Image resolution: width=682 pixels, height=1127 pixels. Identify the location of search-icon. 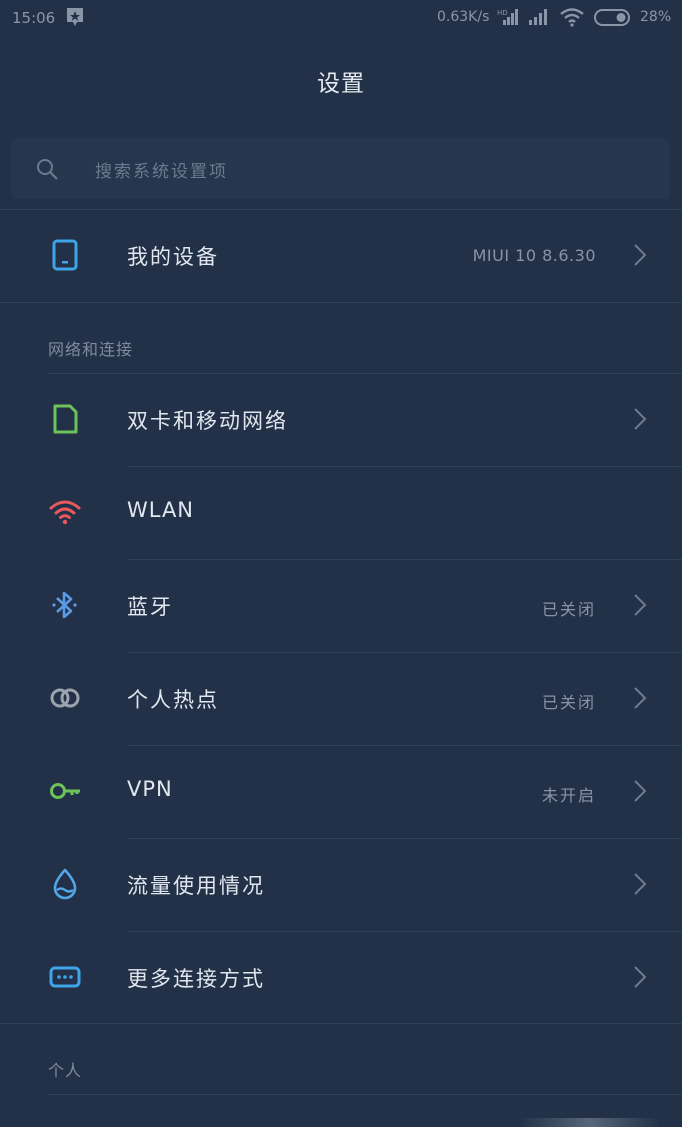
(47, 169).